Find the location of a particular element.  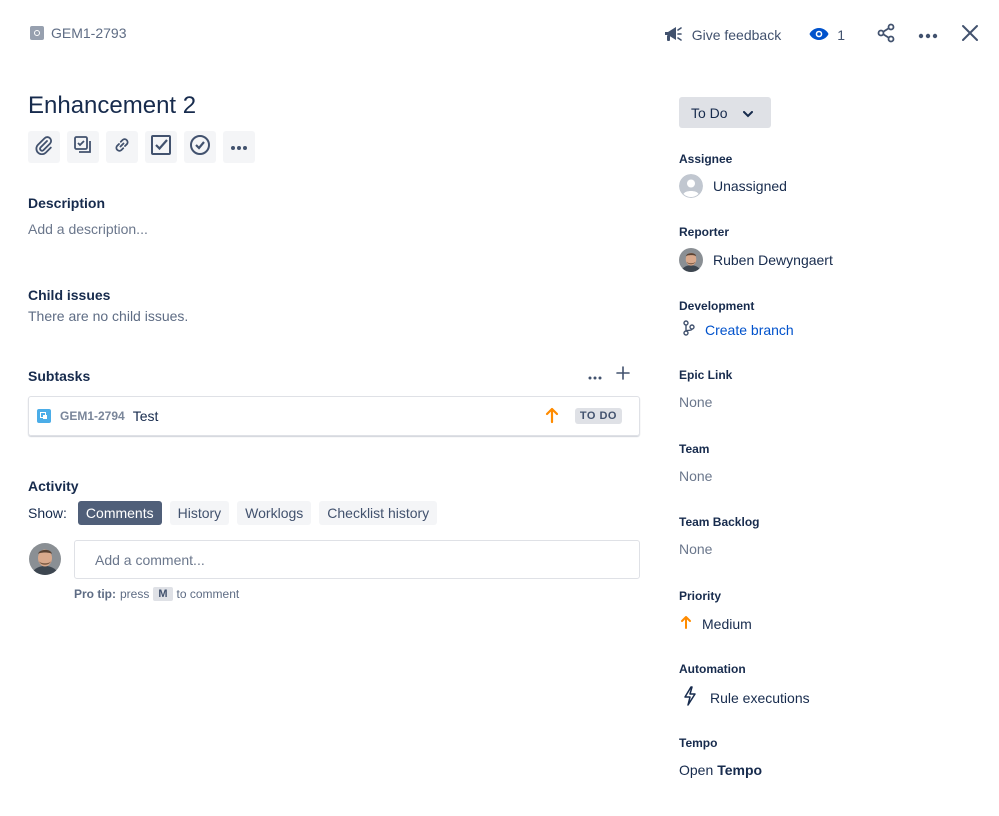

attach-button is located at coordinates (44, 147).